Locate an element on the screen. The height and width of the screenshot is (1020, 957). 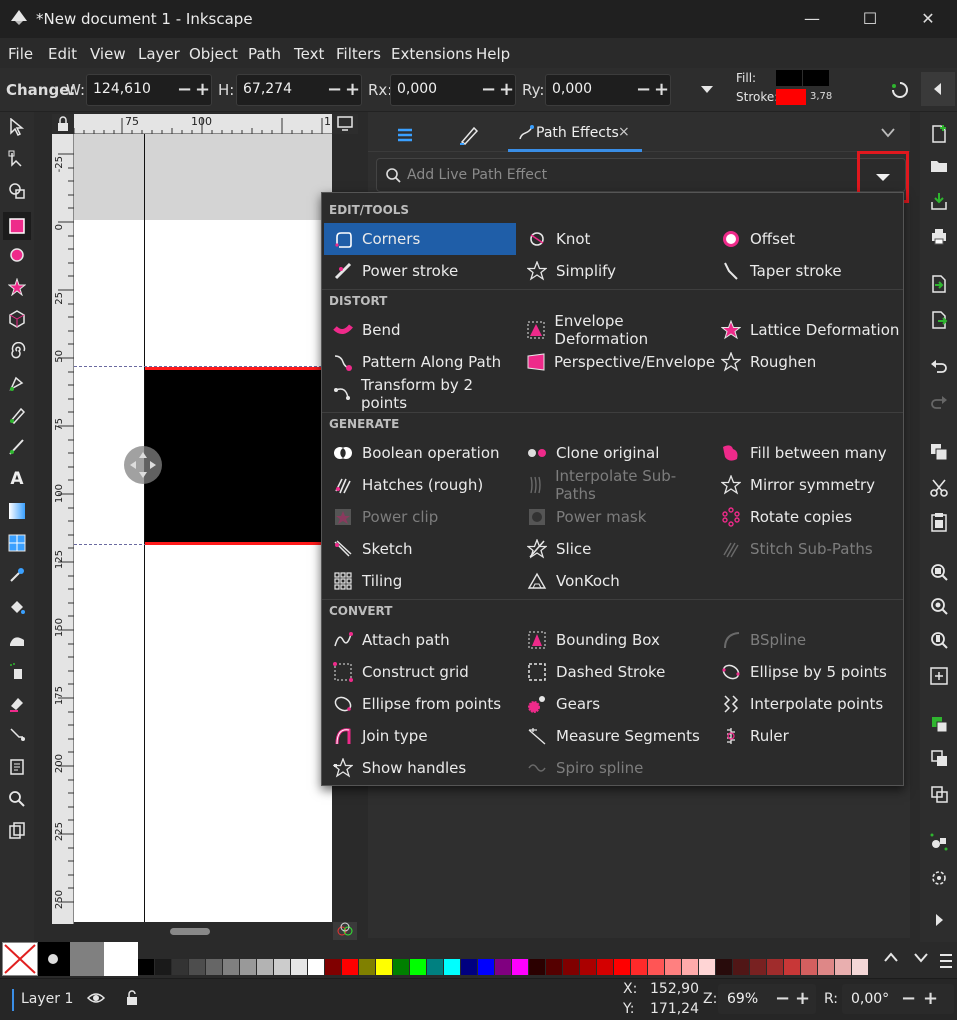
black-swatch is located at coordinates (54, 959).